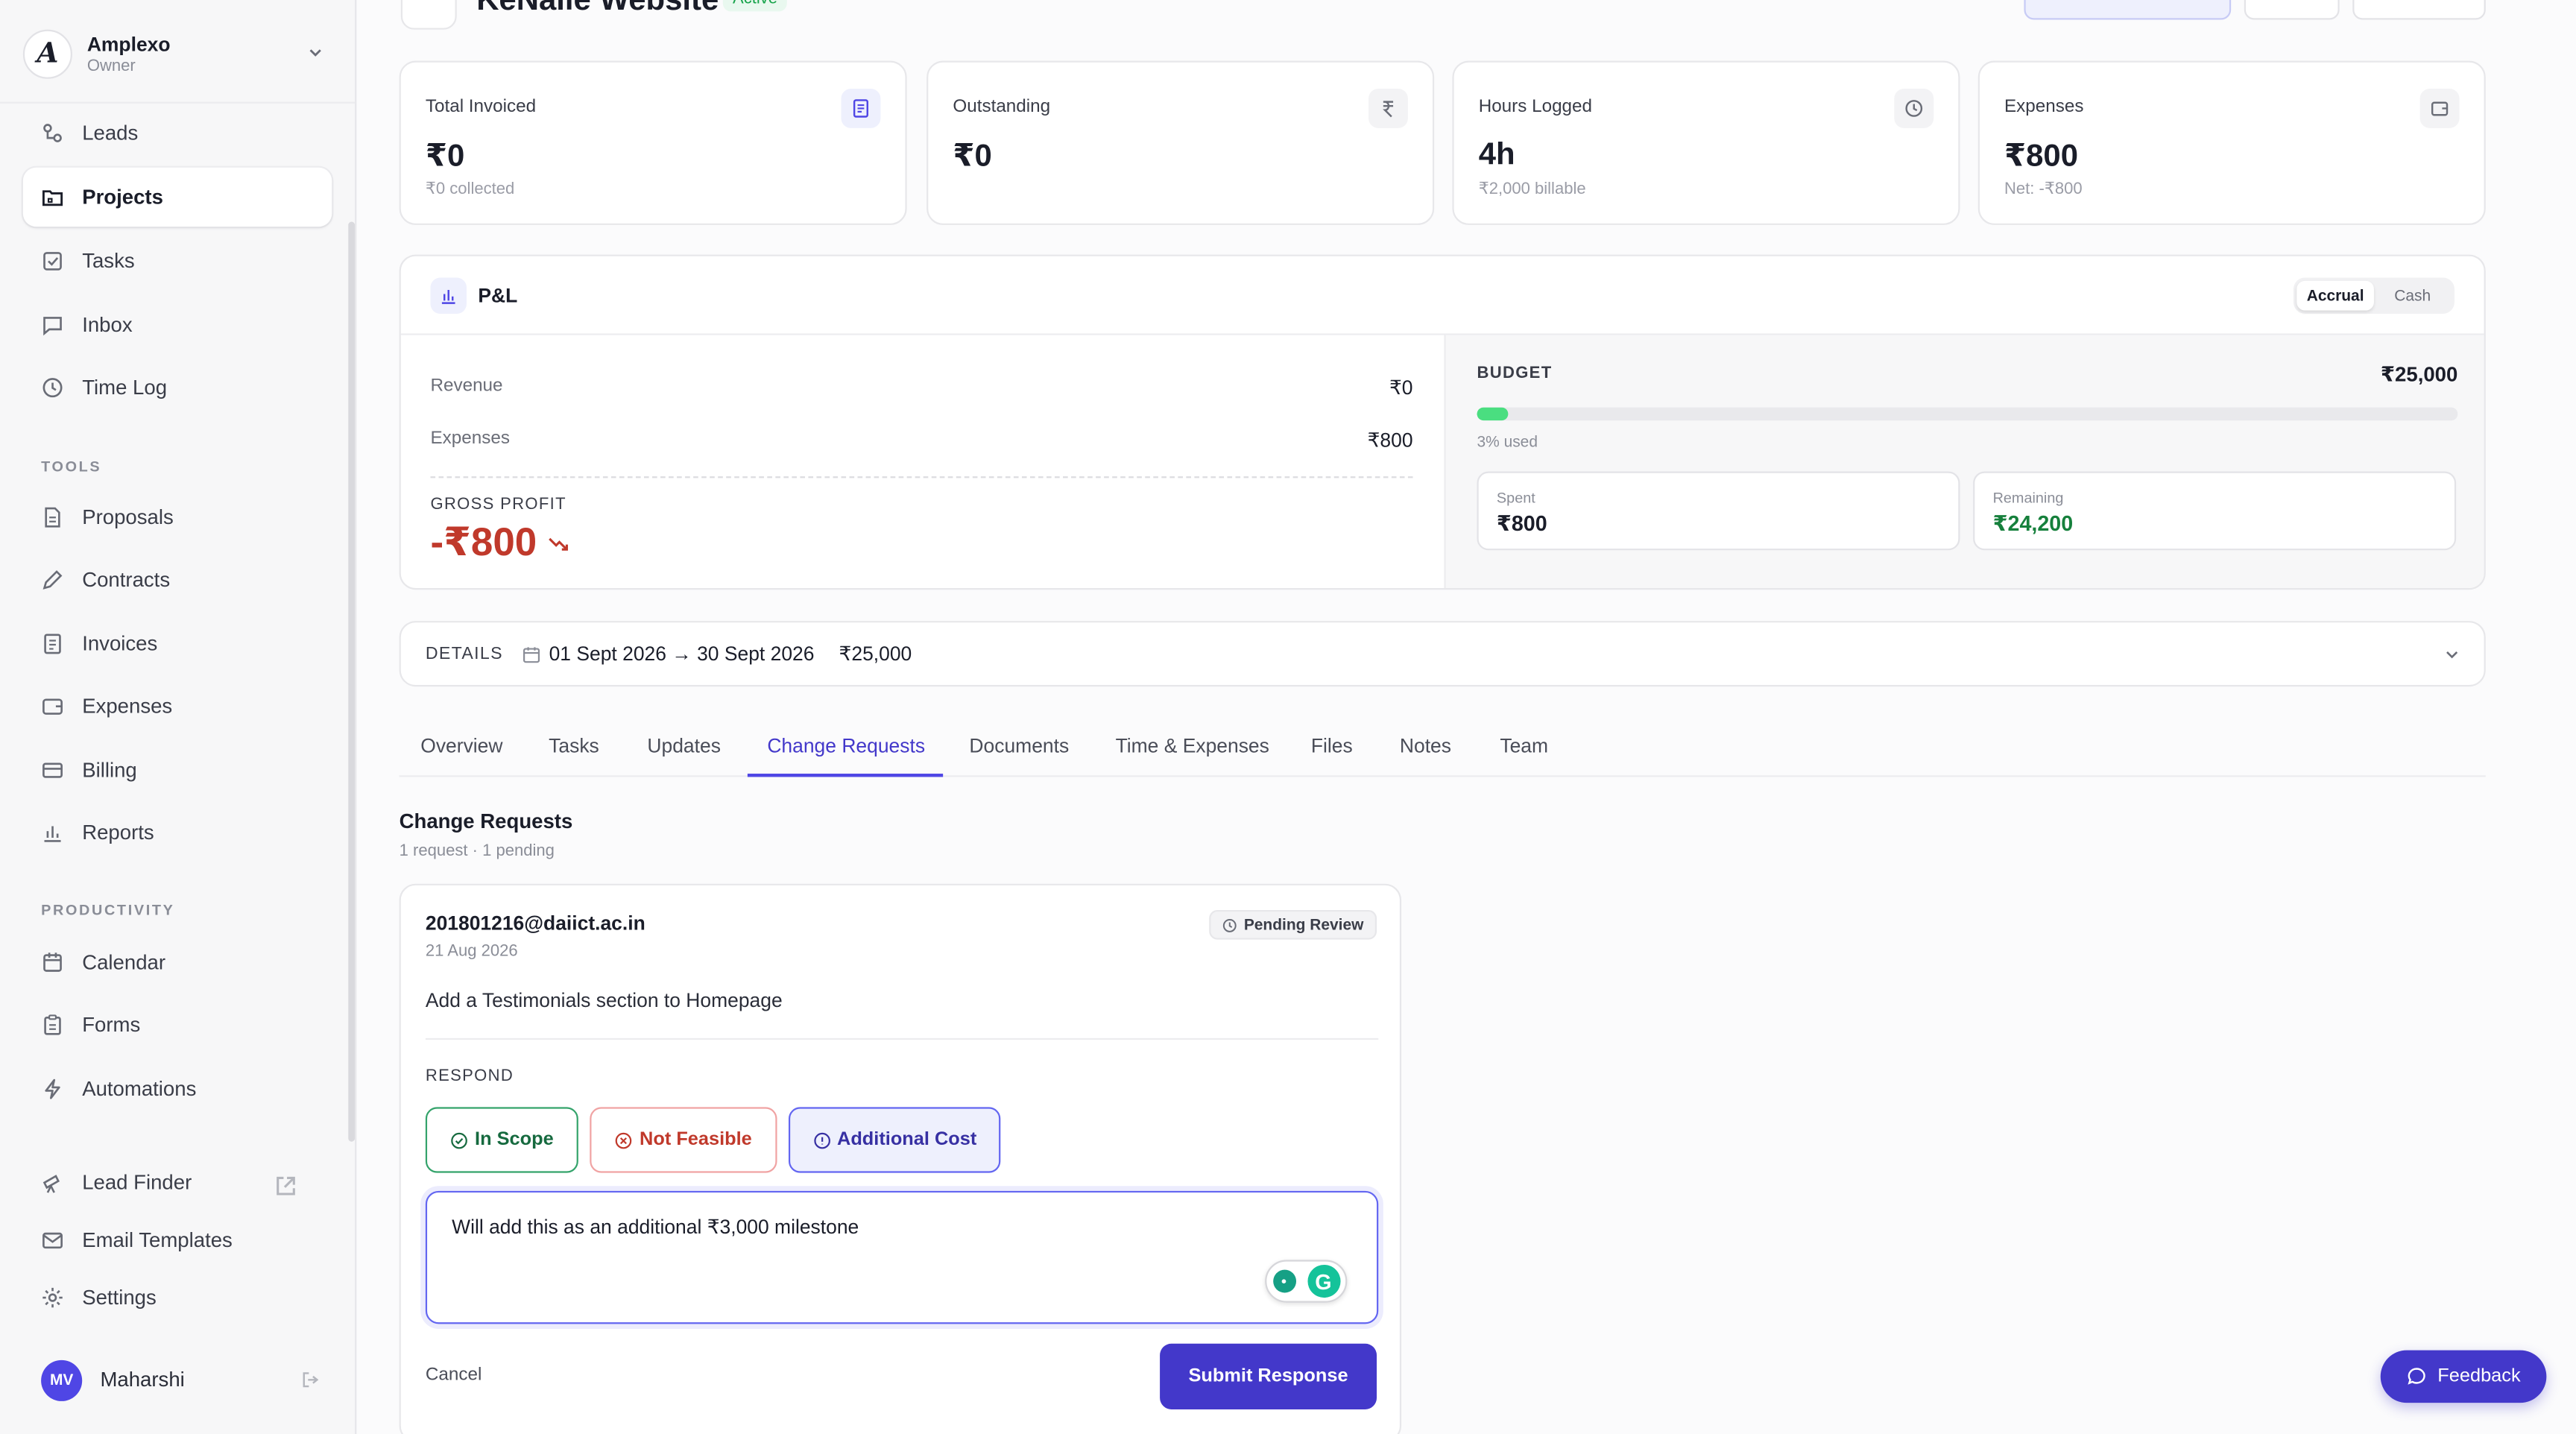  What do you see at coordinates (683, 1140) in the screenshot?
I see `not-feasible-button: Not Feasible` at bounding box center [683, 1140].